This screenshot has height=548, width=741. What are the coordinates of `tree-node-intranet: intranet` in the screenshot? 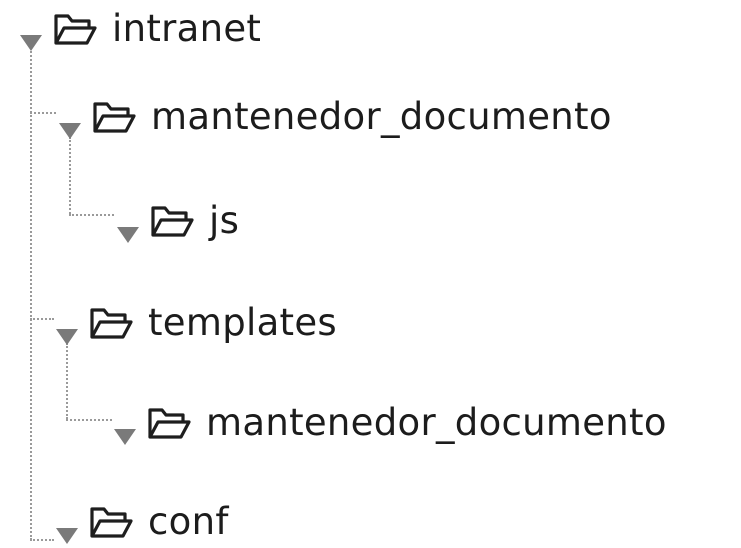 It's located at (138, 29).